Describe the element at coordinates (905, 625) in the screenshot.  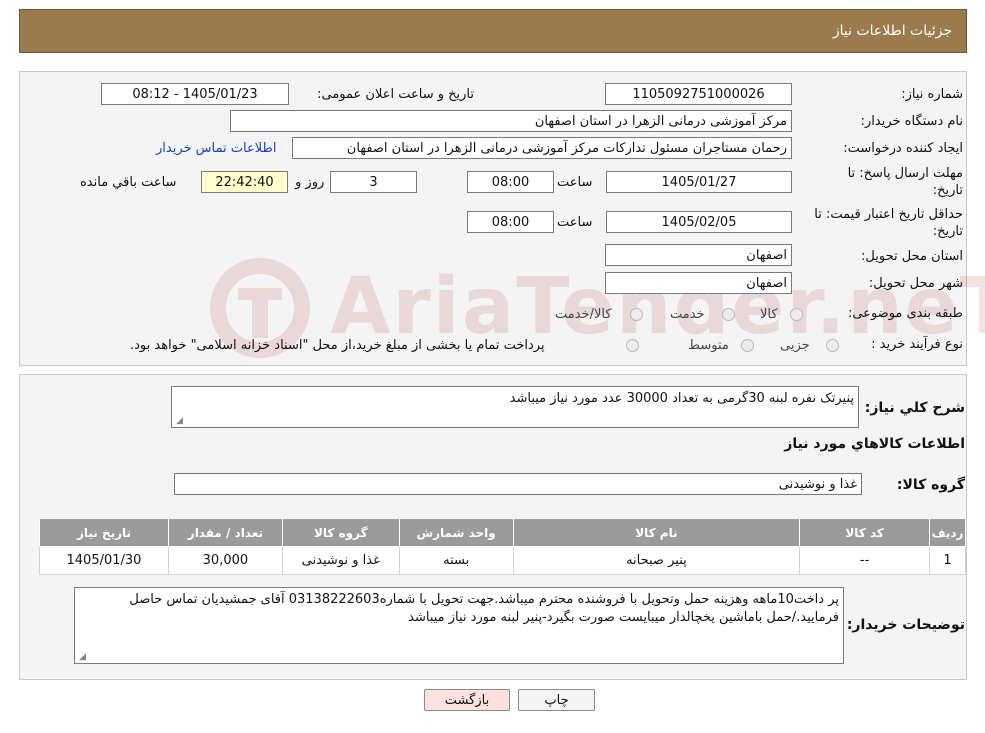
I see `buyer-notes-label: توضیحات خریدار:` at that location.